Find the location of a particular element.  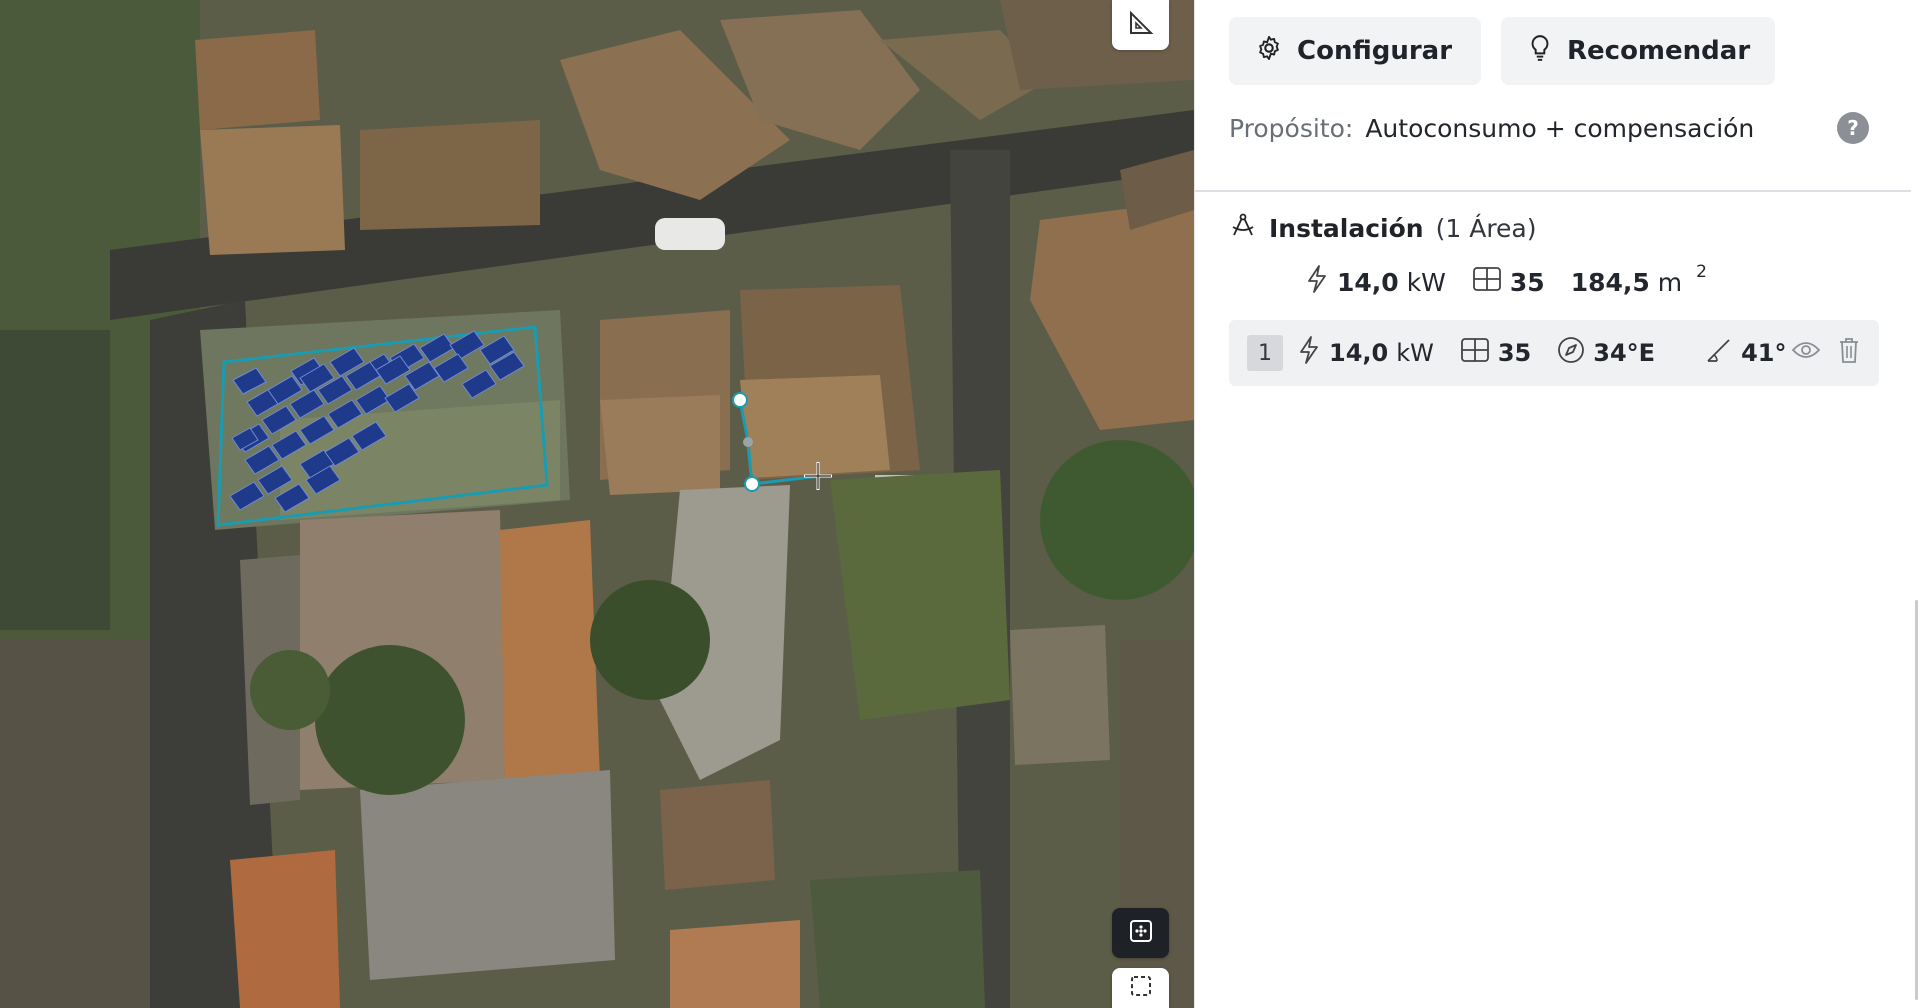

installation-title: Instalación is located at coordinates (1346, 228).